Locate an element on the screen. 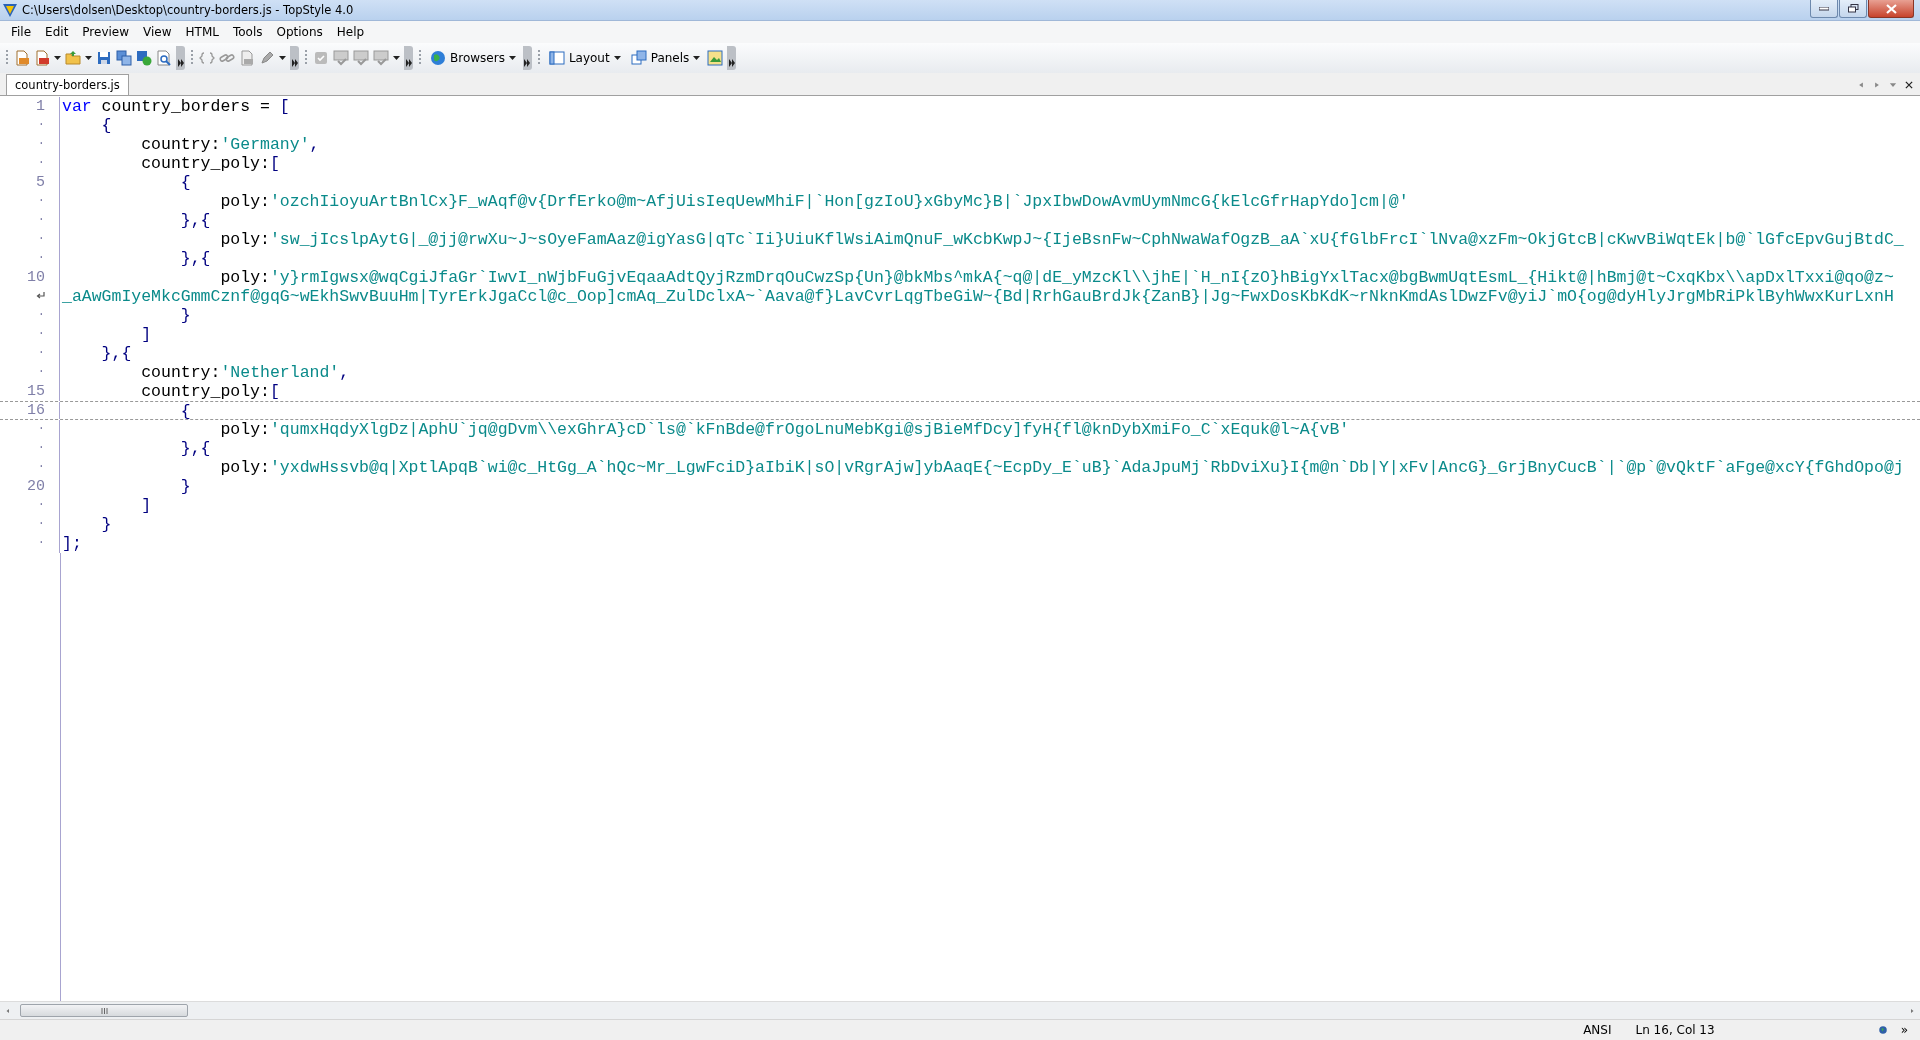  line-number: 1 is located at coordinates (40, 106).